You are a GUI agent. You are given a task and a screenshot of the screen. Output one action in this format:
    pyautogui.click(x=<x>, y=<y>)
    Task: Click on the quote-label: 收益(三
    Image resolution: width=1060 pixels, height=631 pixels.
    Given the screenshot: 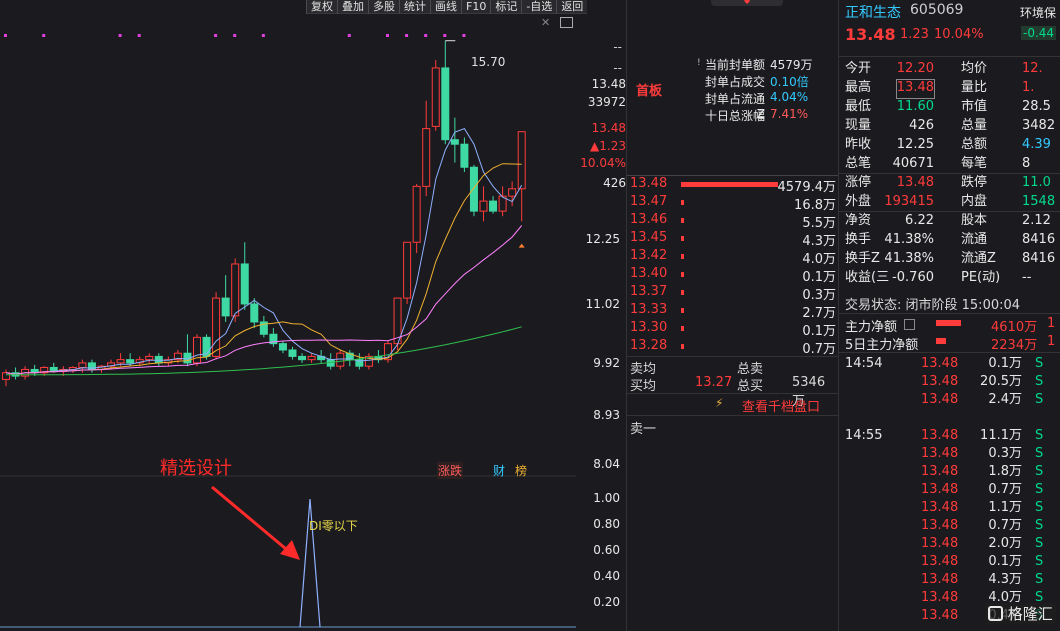 What is the action you would take?
    pyautogui.click(x=867, y=277)
    